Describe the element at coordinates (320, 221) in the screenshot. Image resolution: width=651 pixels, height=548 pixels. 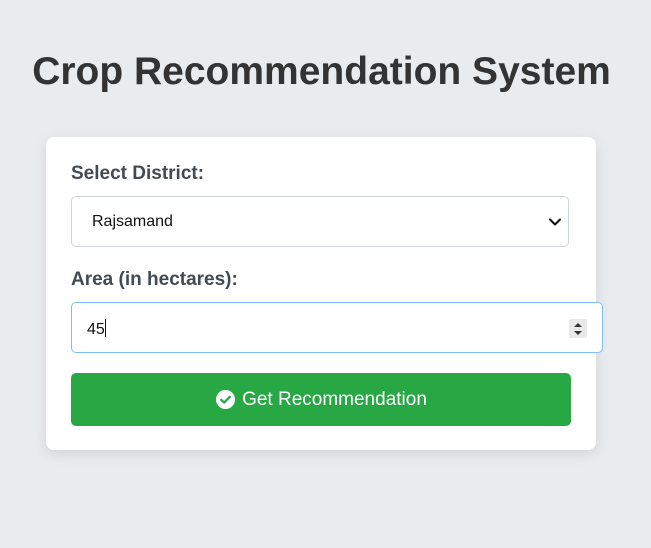
I see `district-select: Rajsamand` at that location.